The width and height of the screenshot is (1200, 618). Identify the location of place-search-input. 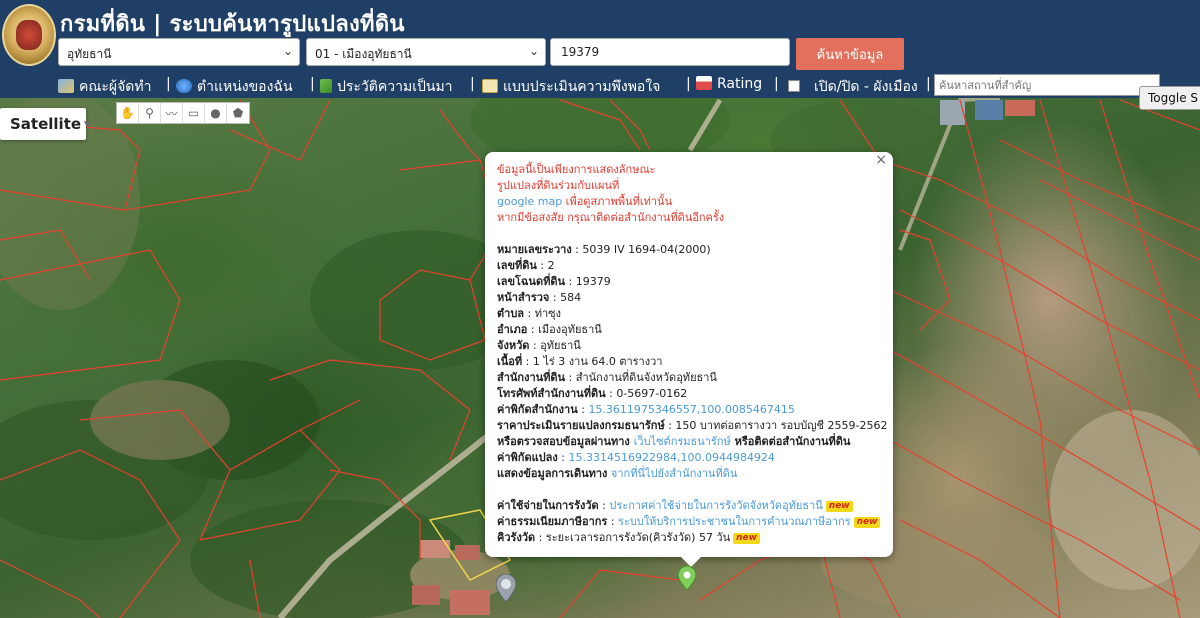
(1047, 85).